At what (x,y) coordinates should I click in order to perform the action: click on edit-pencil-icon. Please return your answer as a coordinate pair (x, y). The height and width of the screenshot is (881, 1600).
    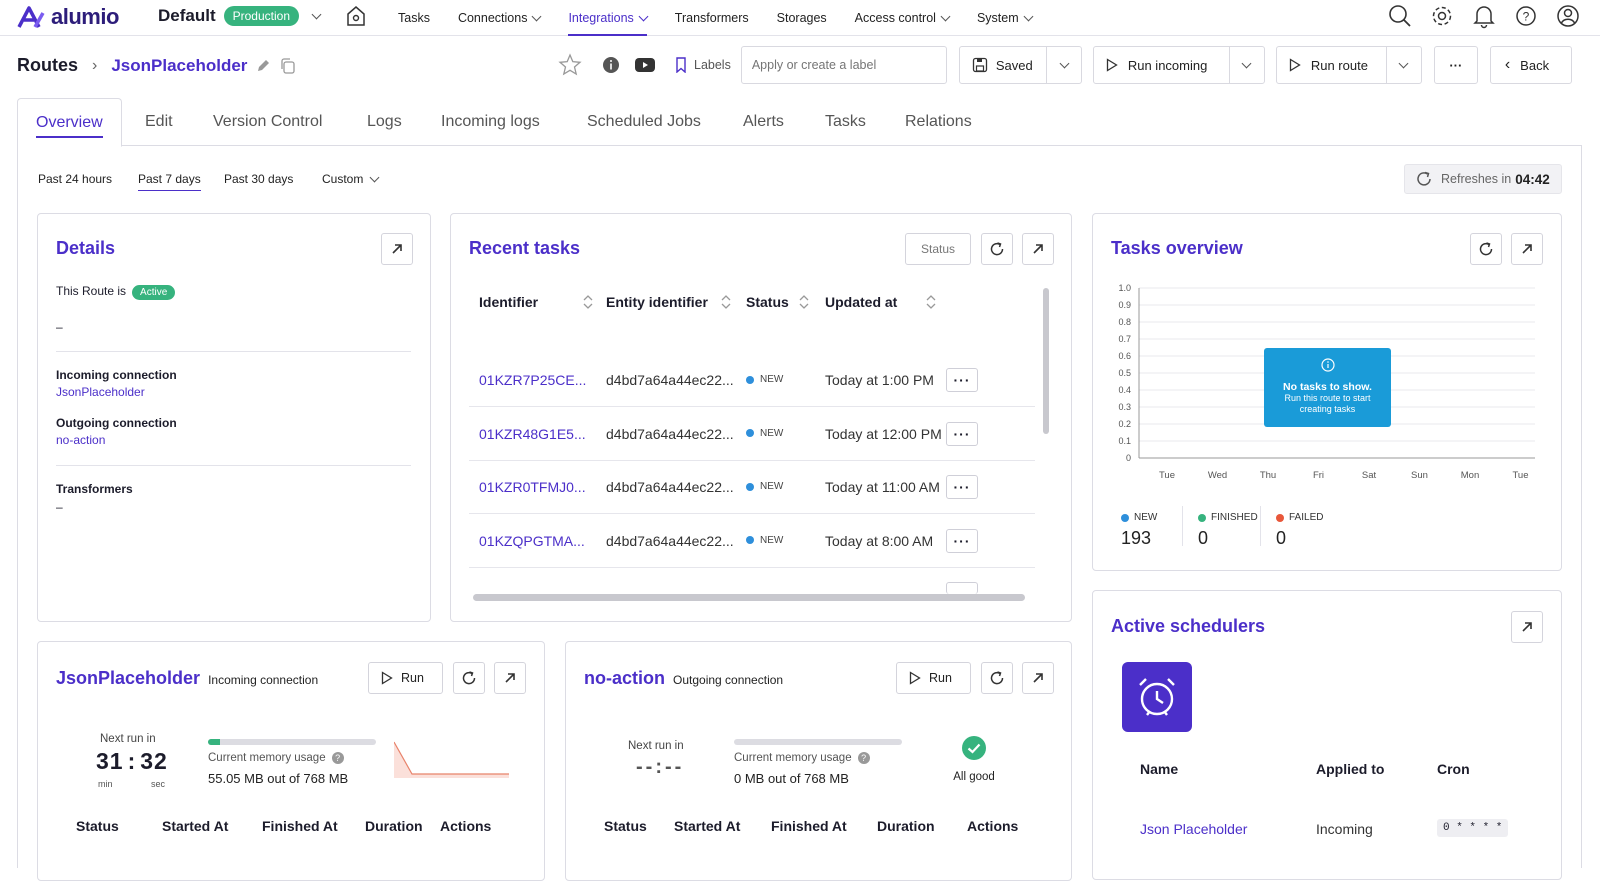
    Looking at the image, I should click on (263, 66).